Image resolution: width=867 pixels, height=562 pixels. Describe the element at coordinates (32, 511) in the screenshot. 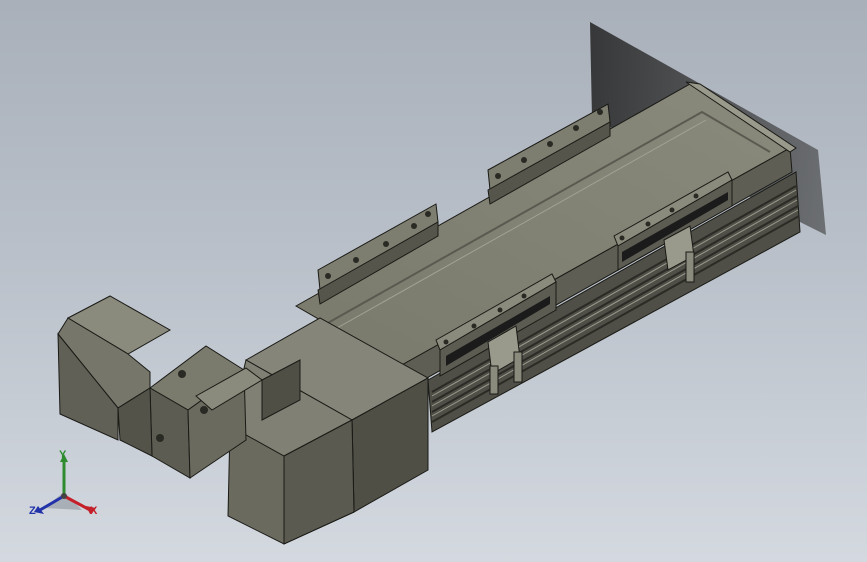

I see `triad-z-label: Z` at that location.